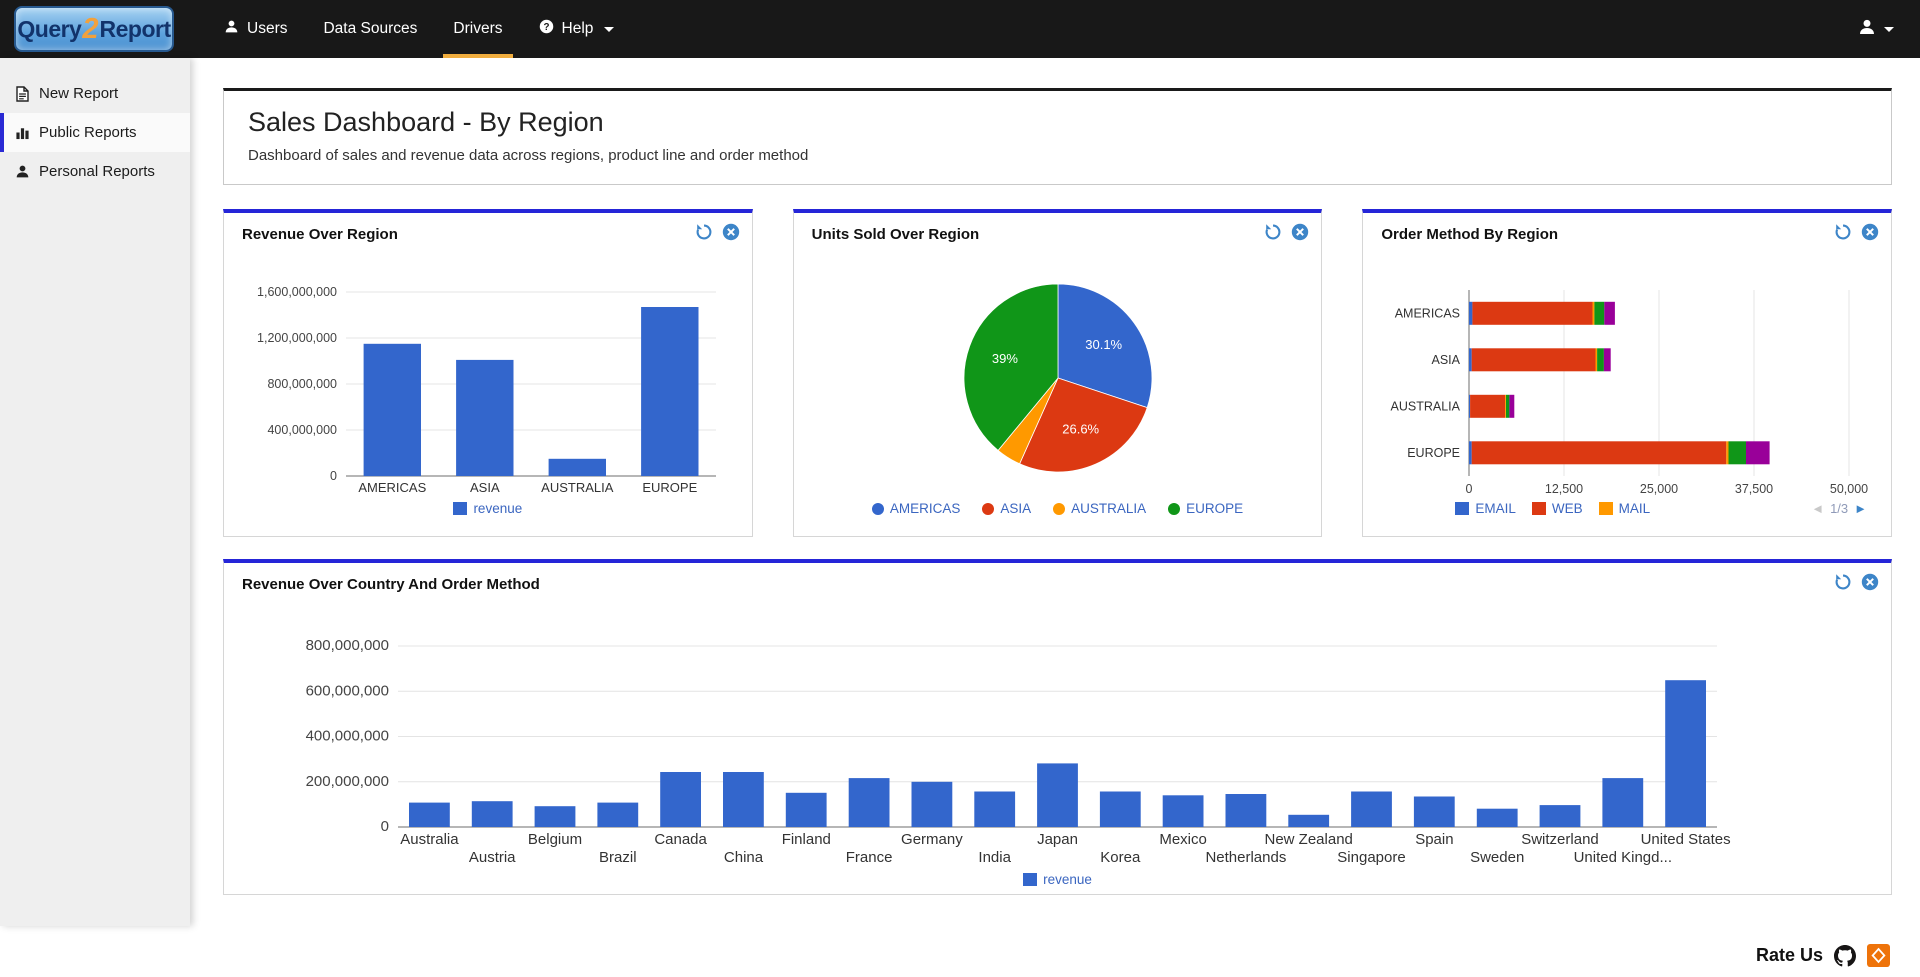  What do you see at coordinates (577, 29) in the screenshot?
I see `nav-item-help: ? Help` at bounding box center [577, 29].